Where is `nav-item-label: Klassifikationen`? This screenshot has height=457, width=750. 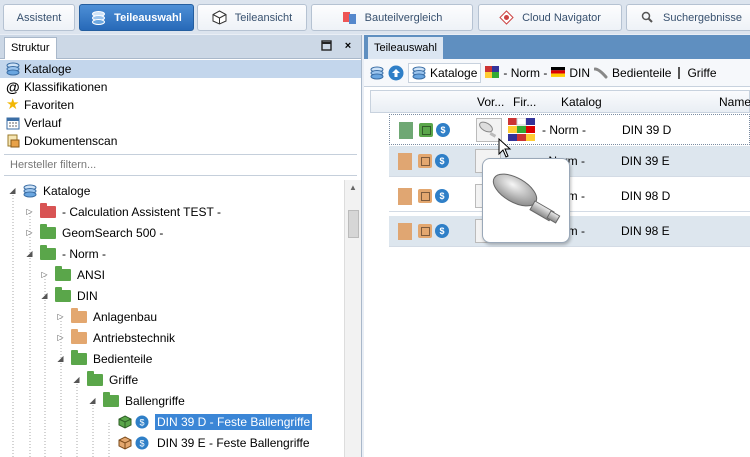
nav-item-label: Klassifikationen is located at coordinates (66, 87).